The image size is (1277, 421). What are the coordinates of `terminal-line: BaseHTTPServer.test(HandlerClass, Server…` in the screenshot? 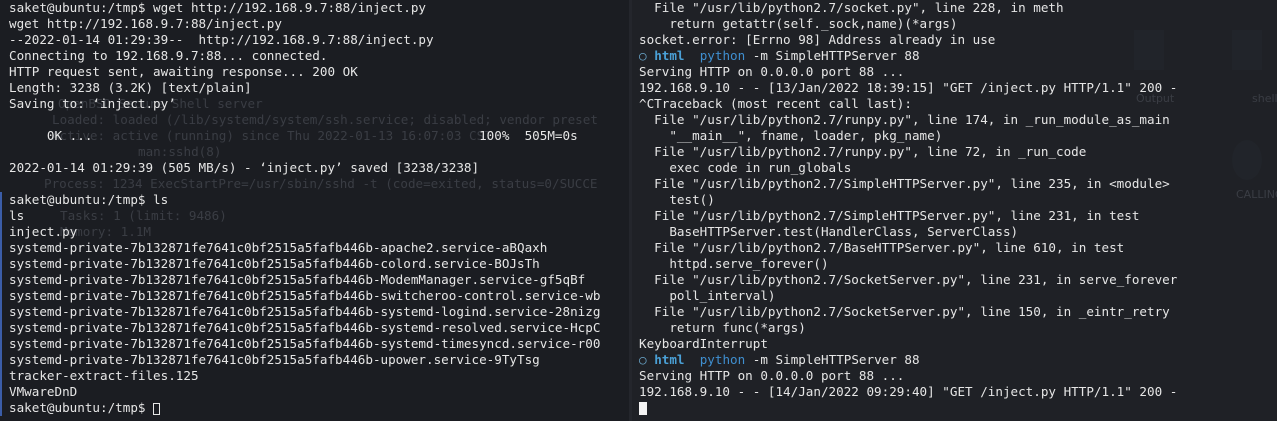 It's located at (829, 231).